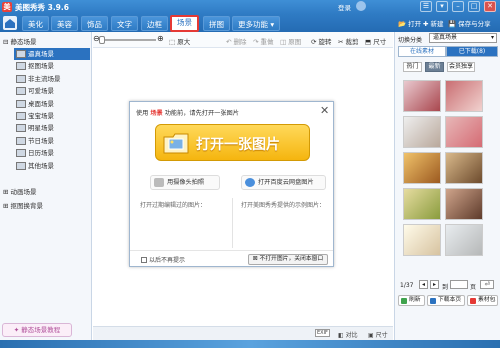 This screenshot has height=348, width=500. Describe the element at coordinates (52, 141) in the screenshot. I see `sidebar-item: 节日场景` at that location.